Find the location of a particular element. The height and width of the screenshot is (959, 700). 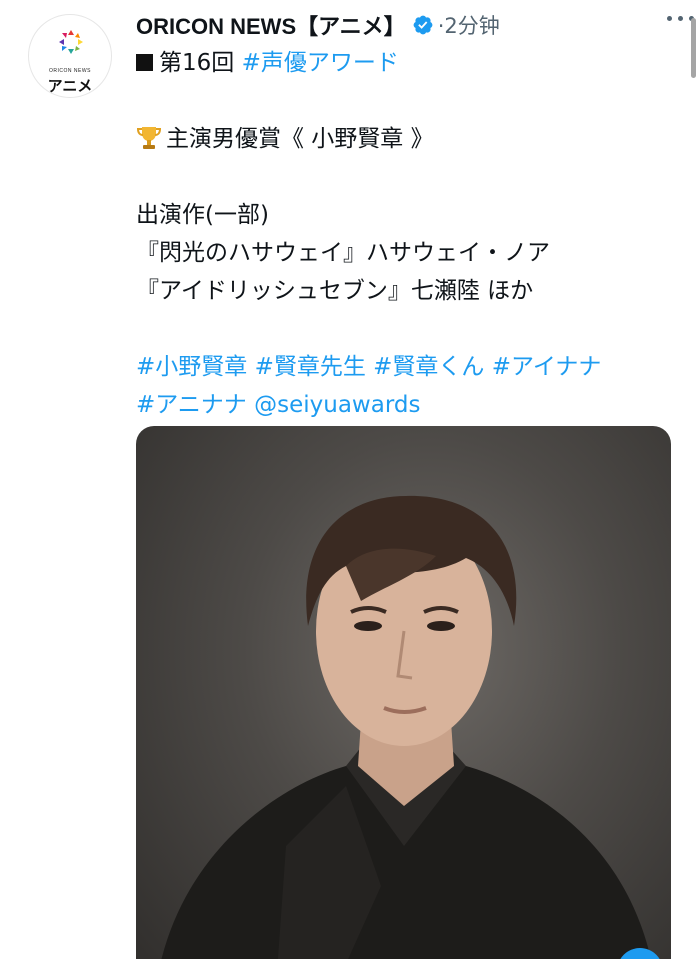

tweet-header: ORICON NEWS【アニメ】 ·2分钟 is located at coordinates (413, 25).